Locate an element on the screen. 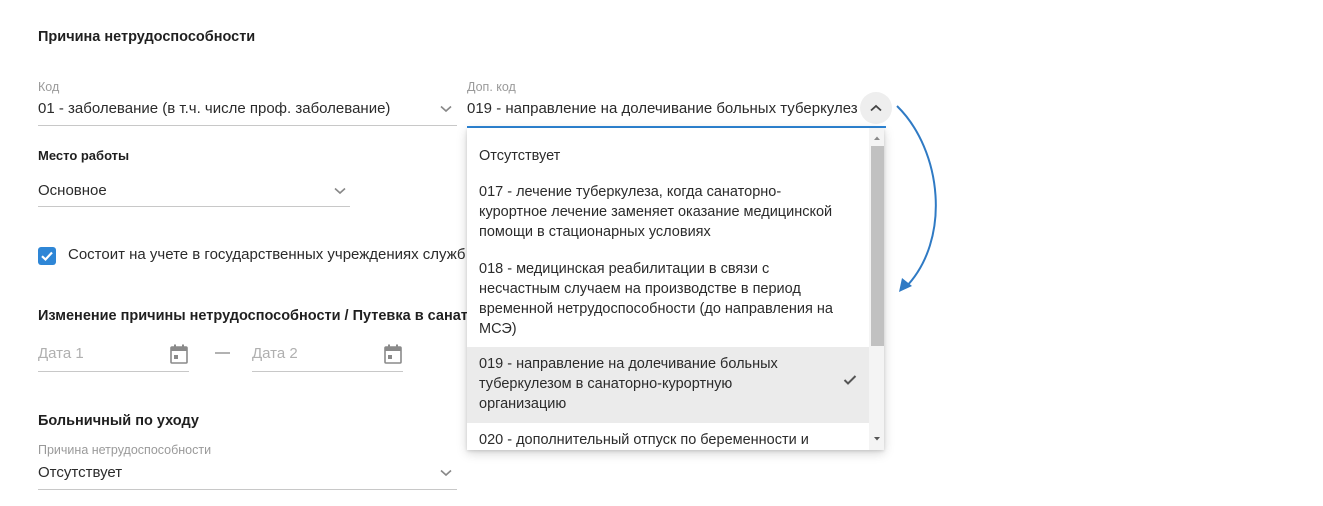 This screenshot has width=1323, height=506. scroll-up-arrow-icon is located at coordinates (877, 138).